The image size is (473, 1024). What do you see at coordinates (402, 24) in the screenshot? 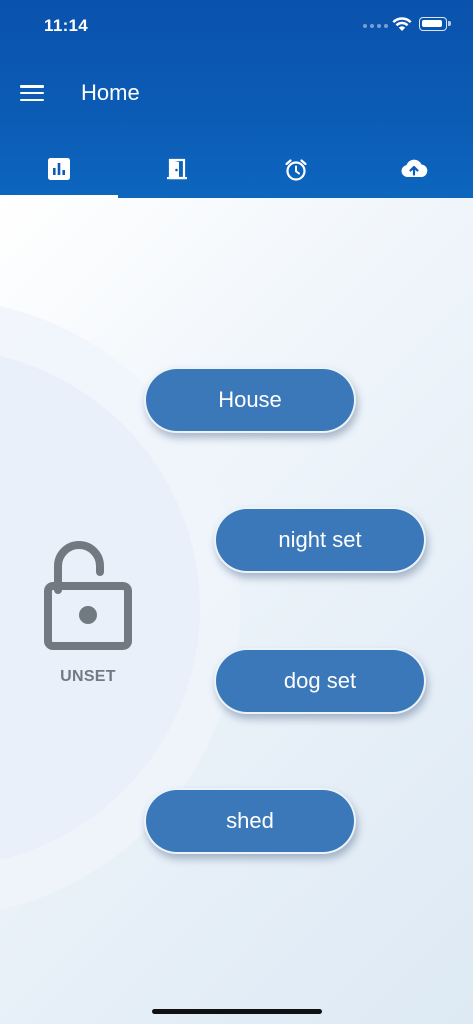
I see `wifi-icon` at bounding box center [402, 24].